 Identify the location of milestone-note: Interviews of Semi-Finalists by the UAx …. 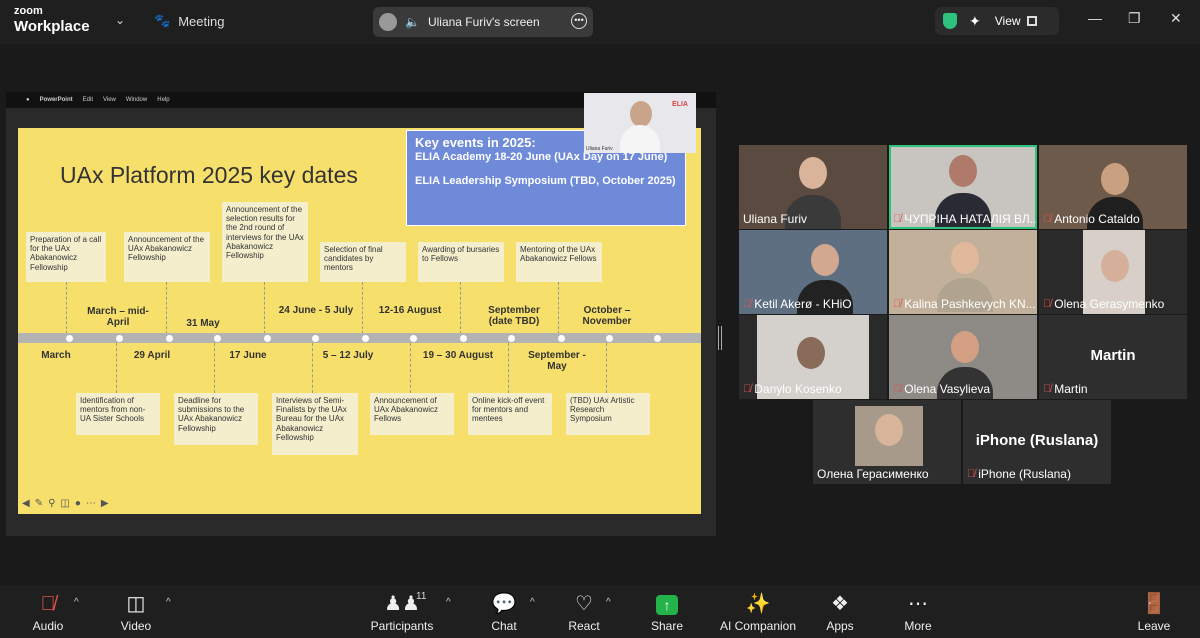
(315, 424).